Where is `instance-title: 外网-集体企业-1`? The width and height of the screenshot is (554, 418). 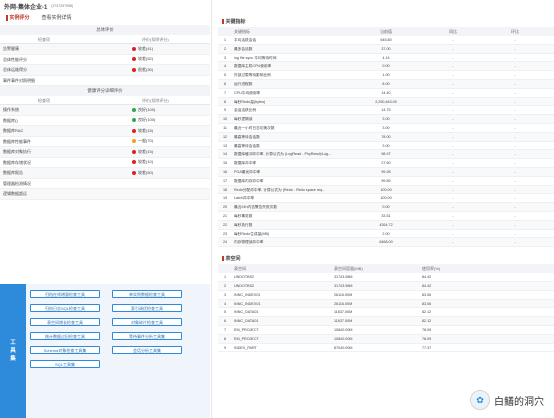 instance-title: 外网-集体企业-1 is located at coordinates (26, 7).